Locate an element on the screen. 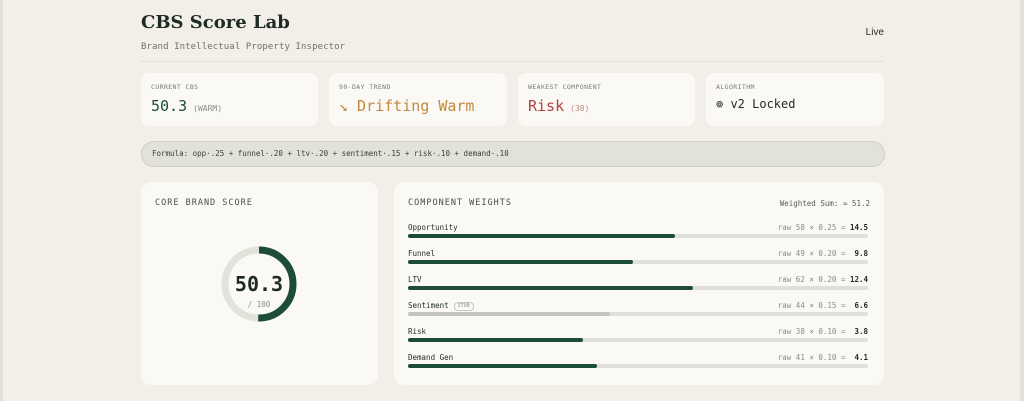  component-label: Funnel is located at coordinates (422, 253).